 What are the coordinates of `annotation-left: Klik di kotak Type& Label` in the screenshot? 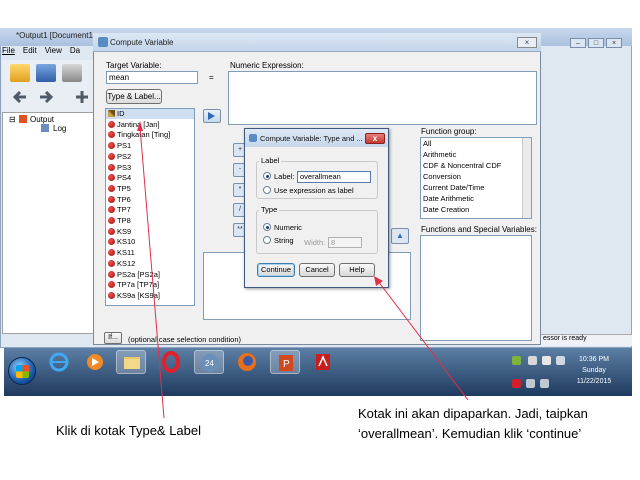 It's located at (129, 430).